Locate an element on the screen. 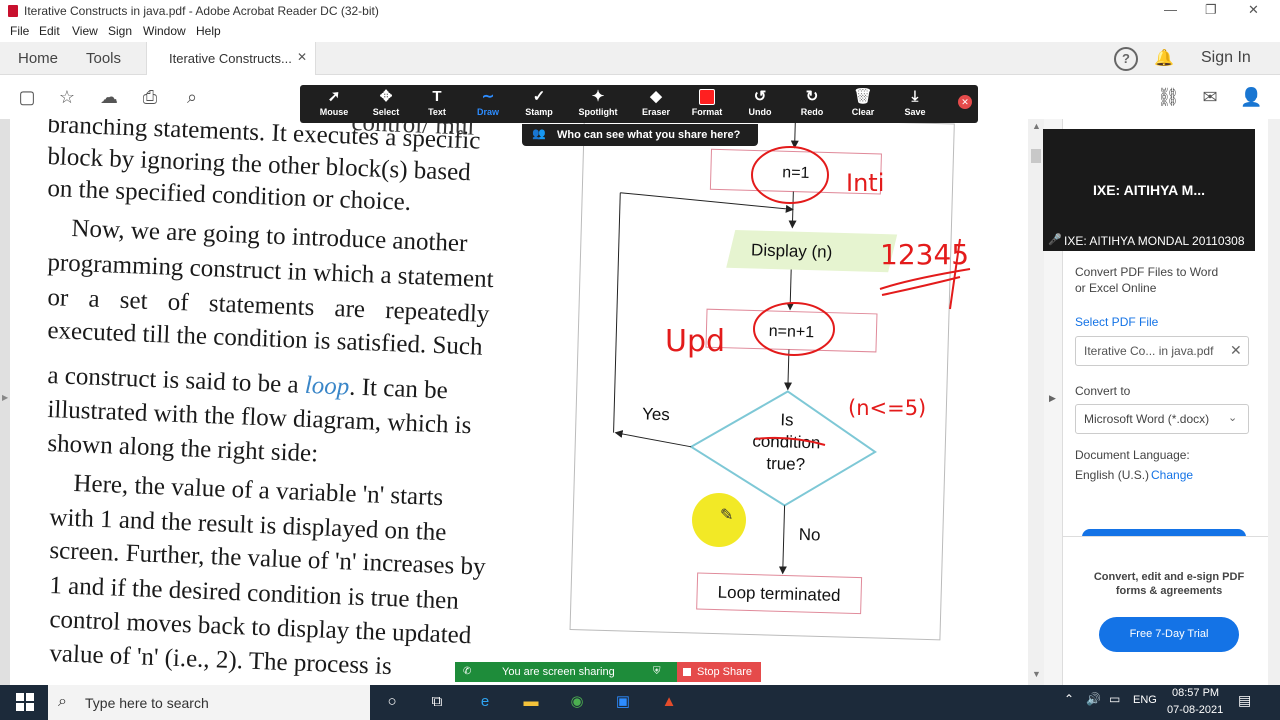 The width and height of the screenshot is (1280, 720). zoom-tool-redo: ↻ Redo is located at coordinates (812, 102).